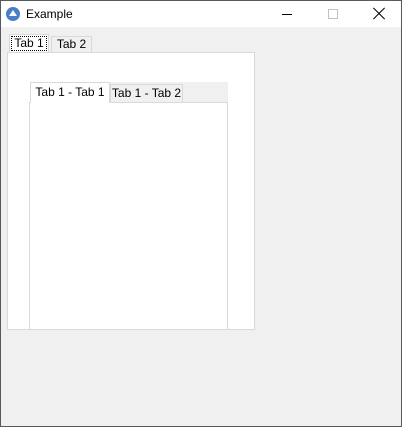 The image size is (402, 427). I want to click on window-title: Example, so click(49, 14).